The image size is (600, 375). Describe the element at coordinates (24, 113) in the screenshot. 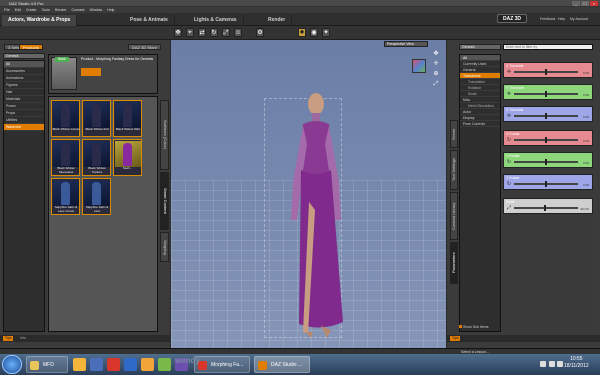

I see `category-props: Props` at that location.